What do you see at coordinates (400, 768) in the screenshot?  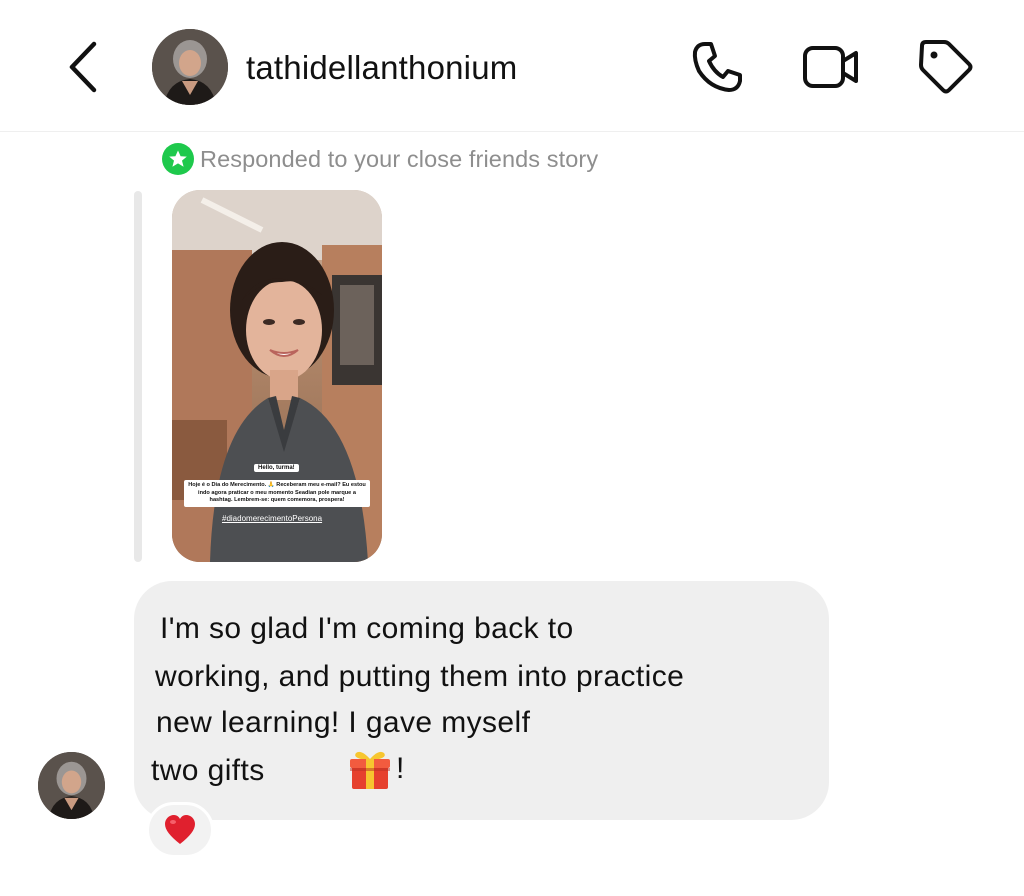 I see `message-text-trailing: !` at bounding box center [400, 768].